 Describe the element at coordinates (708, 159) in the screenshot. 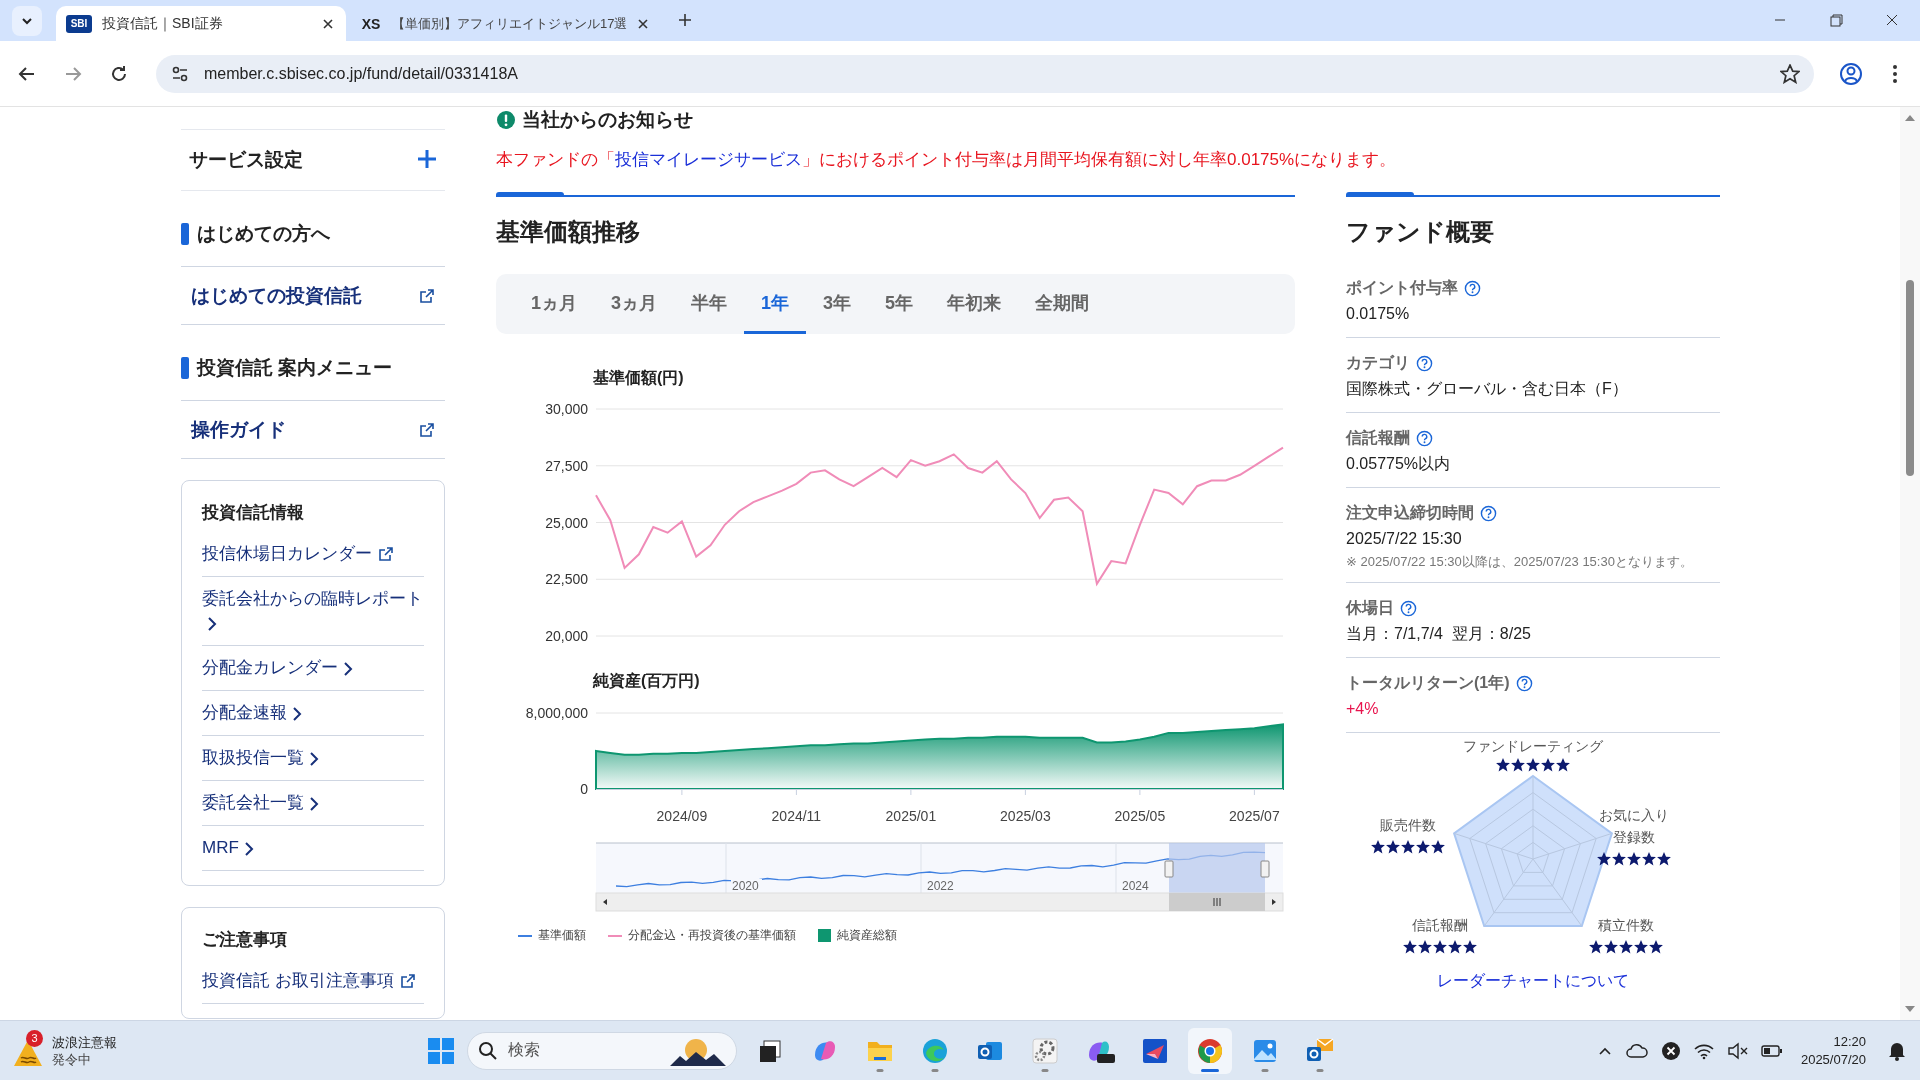

I see `notice-link: 投信マイレージサービス` at that location.